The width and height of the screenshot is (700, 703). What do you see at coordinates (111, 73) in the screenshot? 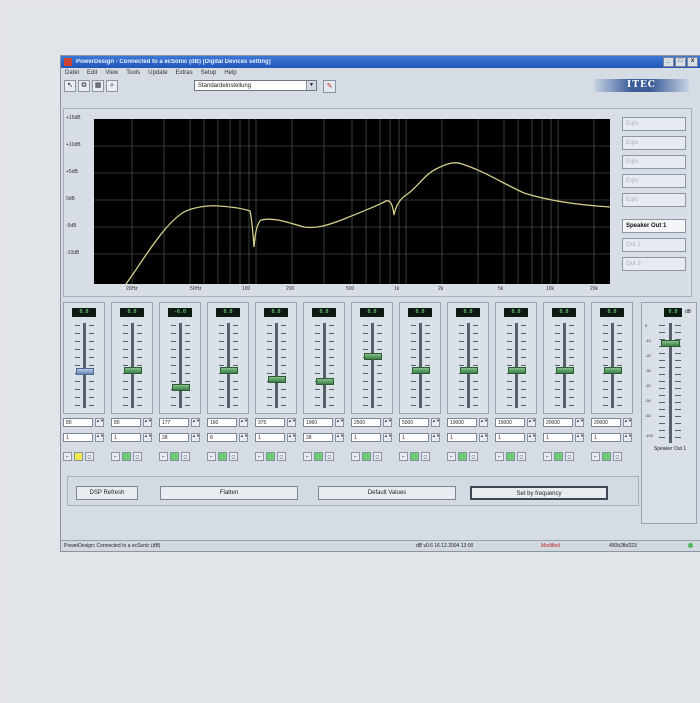
I see `menu-view: View` at bounding box center [111, 73].